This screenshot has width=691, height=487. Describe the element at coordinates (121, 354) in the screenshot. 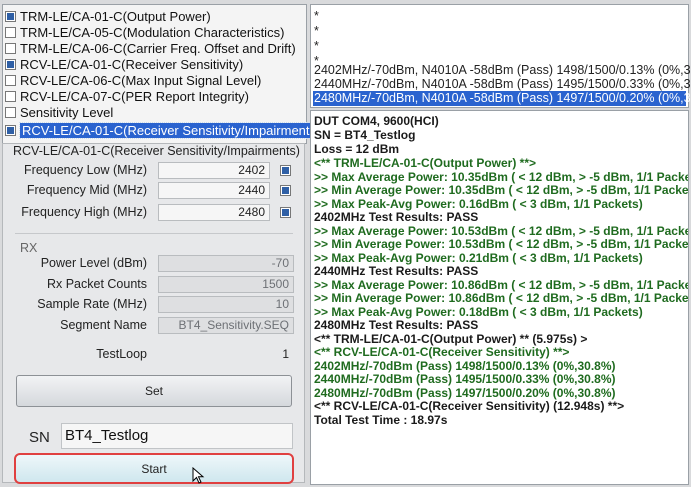

I see `testloop-label: TestLoop` at that location.